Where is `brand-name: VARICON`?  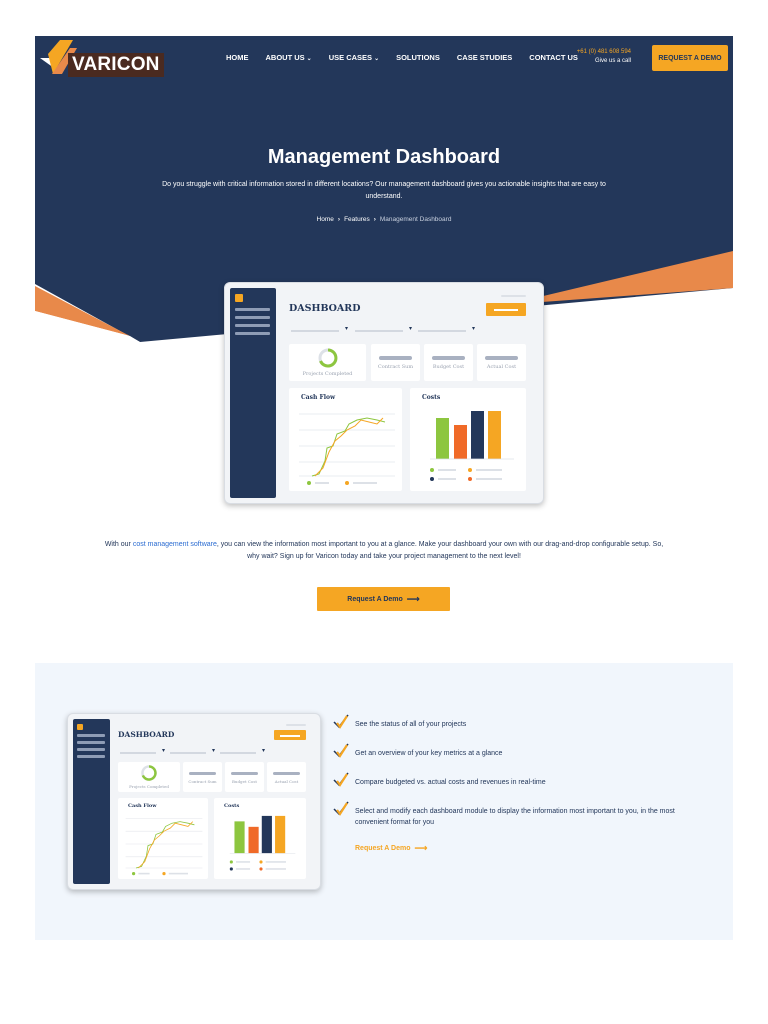 brand-name: VARICON is located at coordinates (116, 65).